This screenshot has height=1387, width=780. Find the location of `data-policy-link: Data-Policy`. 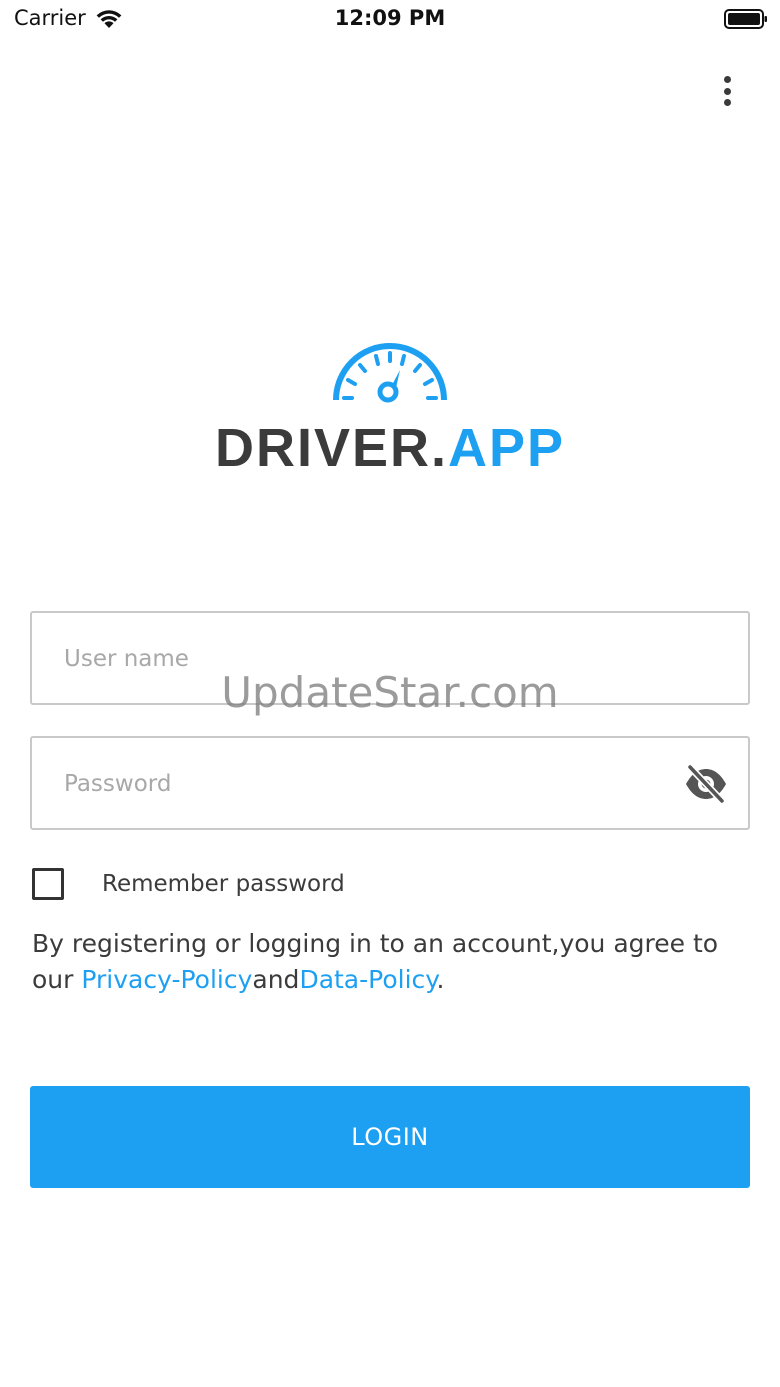

data-policy-link: Data-Policy is located at coordinates (367, 979).